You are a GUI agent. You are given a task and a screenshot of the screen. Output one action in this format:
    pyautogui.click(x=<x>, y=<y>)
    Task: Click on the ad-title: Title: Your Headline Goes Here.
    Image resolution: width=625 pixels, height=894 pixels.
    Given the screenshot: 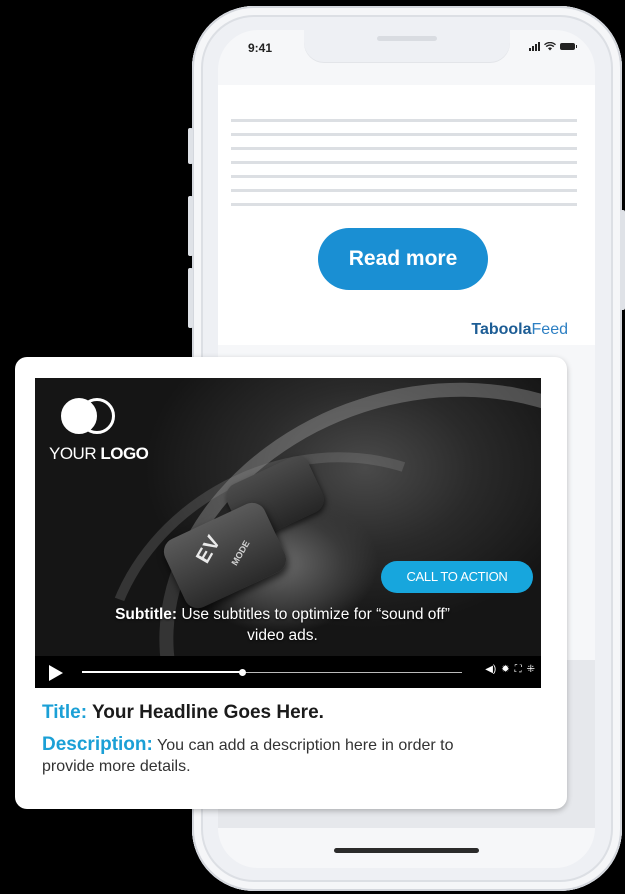 What is the action you would take?
    pyautogui.click(x=183, y=713)
    